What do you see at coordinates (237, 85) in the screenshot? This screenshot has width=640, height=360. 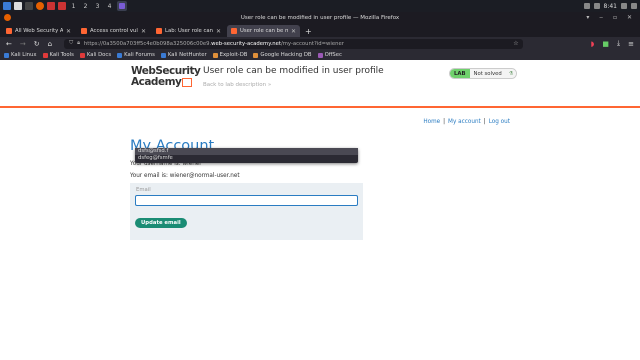 I see `back-to-lab-description-link: Back to lab description »` at bounding box center [237, 85].